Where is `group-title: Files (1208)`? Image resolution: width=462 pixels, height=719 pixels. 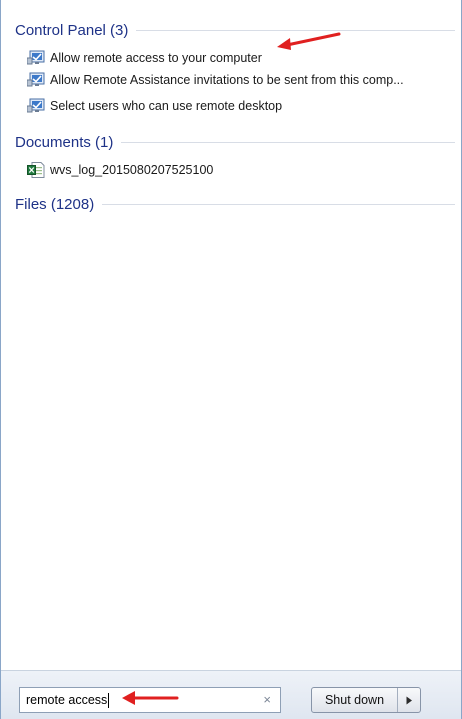
group-title: Files (1208) is located at coordinates (58, 204).